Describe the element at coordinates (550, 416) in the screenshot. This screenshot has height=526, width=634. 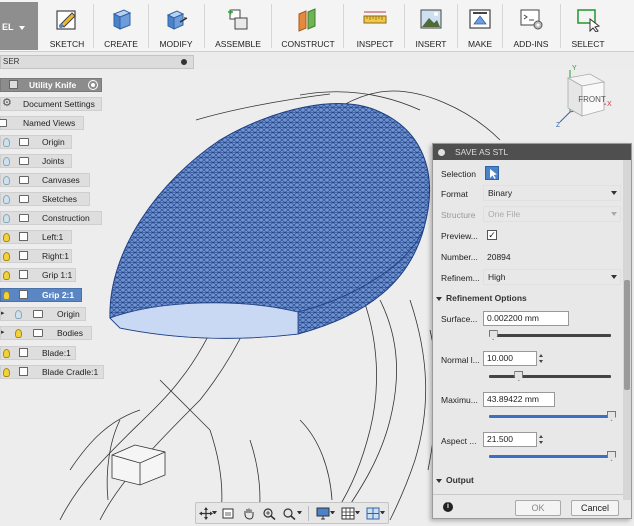
I see `maximum-edge-length-slider` at that location.